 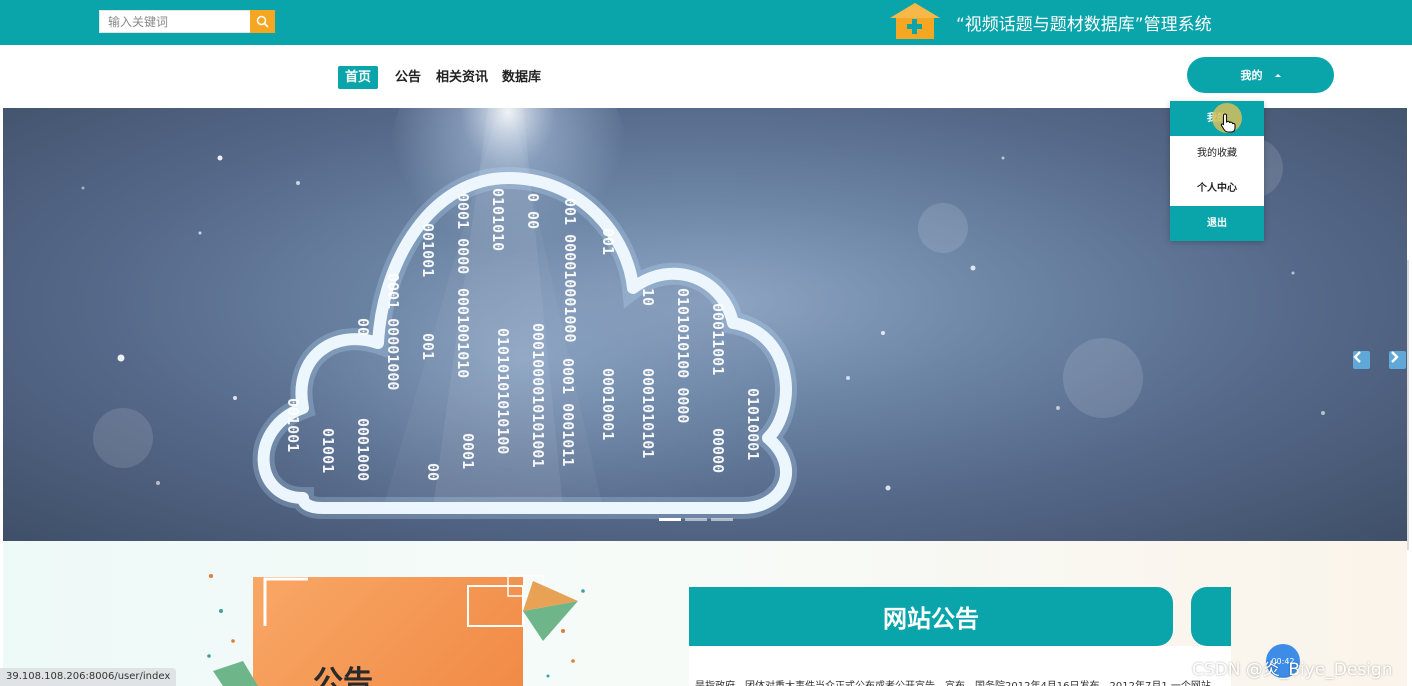 I want to click on nav-item-news: 相关资讯, so click(x=462, y=77).